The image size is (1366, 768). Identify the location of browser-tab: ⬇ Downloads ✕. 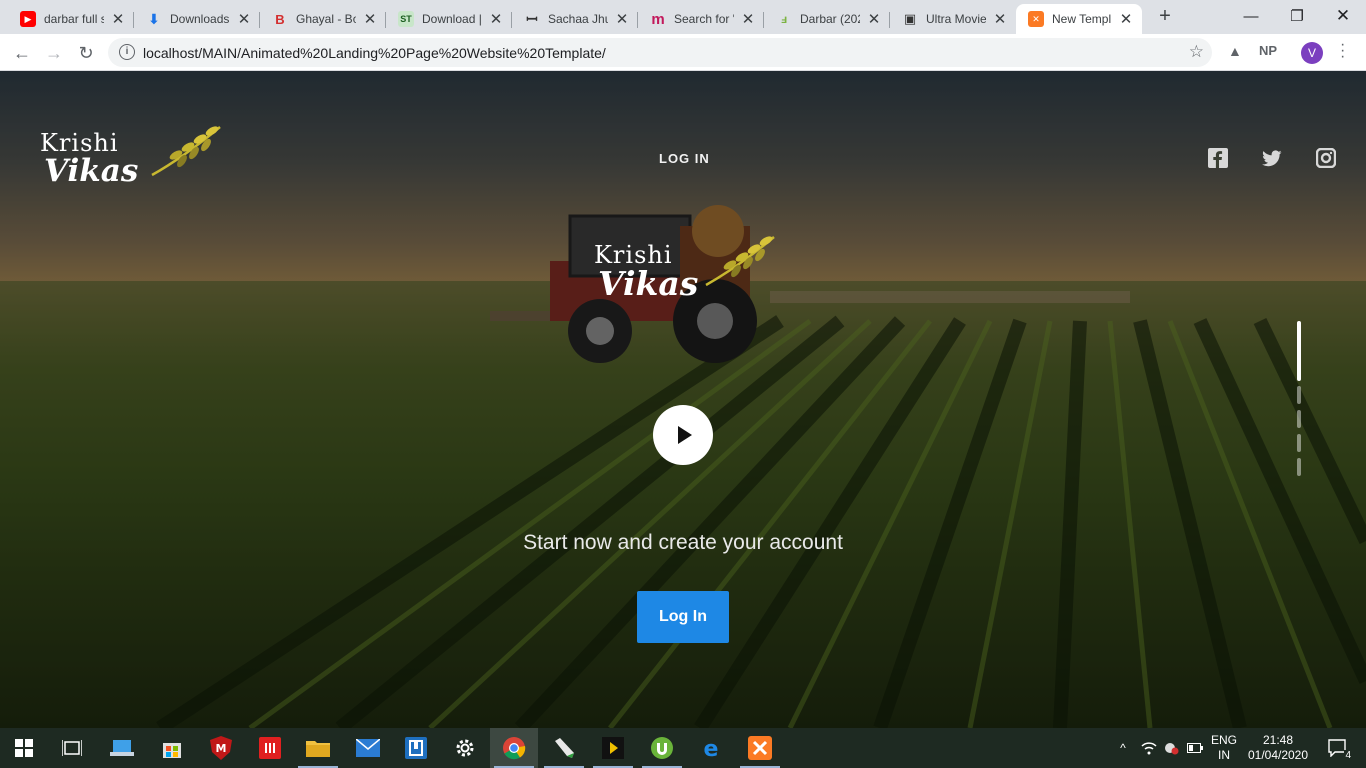
(197, 19).